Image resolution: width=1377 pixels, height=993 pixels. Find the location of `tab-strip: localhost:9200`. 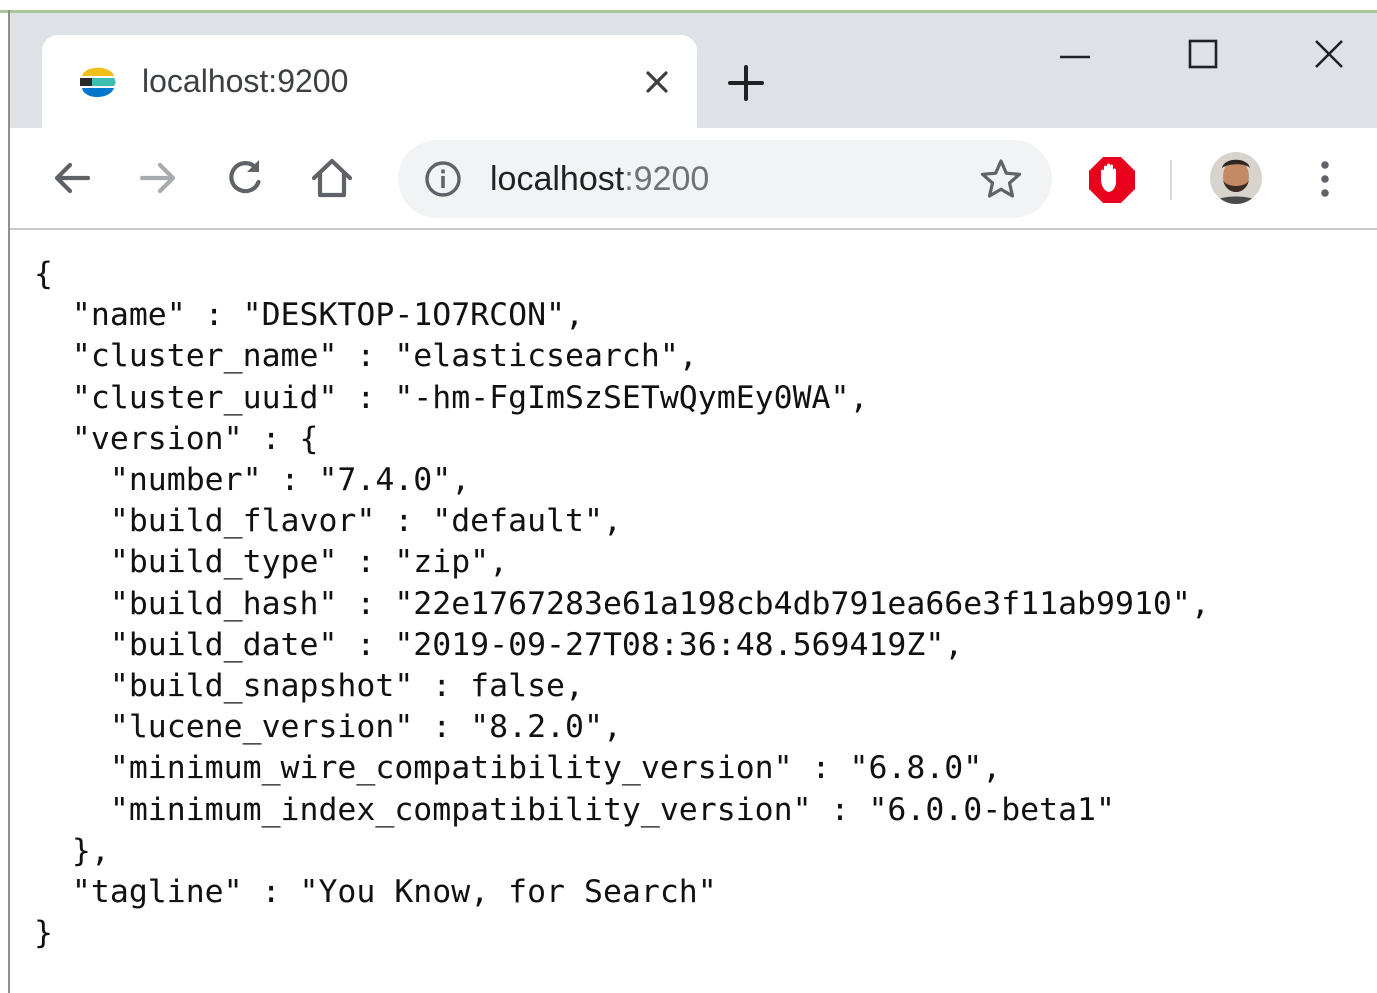

tab-strip: localhost:9200 is located at coordinates (693, 70).